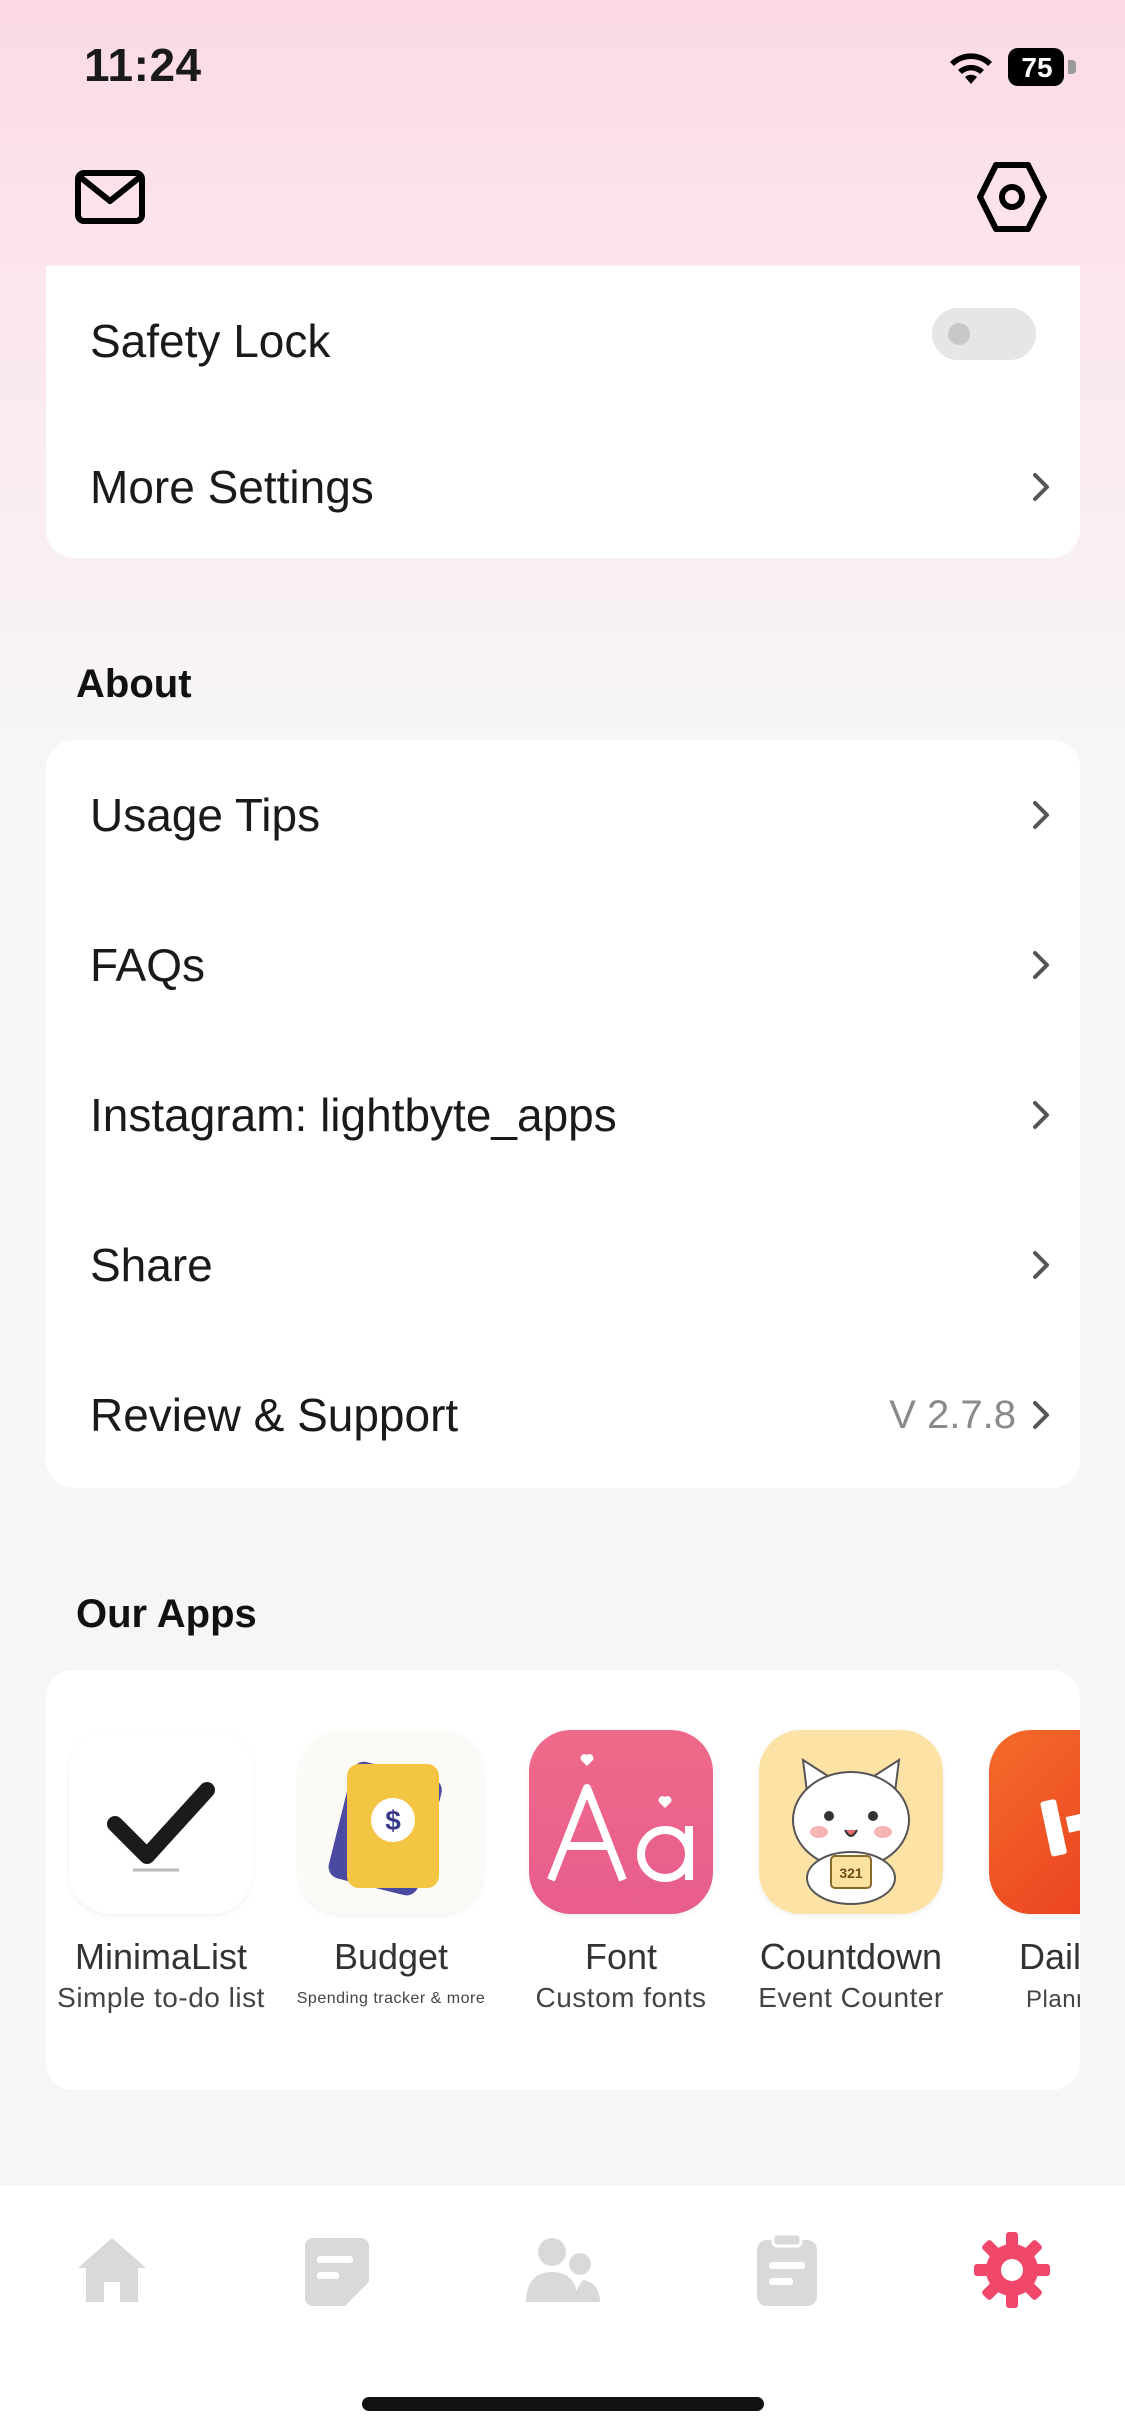  Describe the element at coordinates (274, 1415) in the screenshot. I see `review-support-label: Review & Support` at that location.